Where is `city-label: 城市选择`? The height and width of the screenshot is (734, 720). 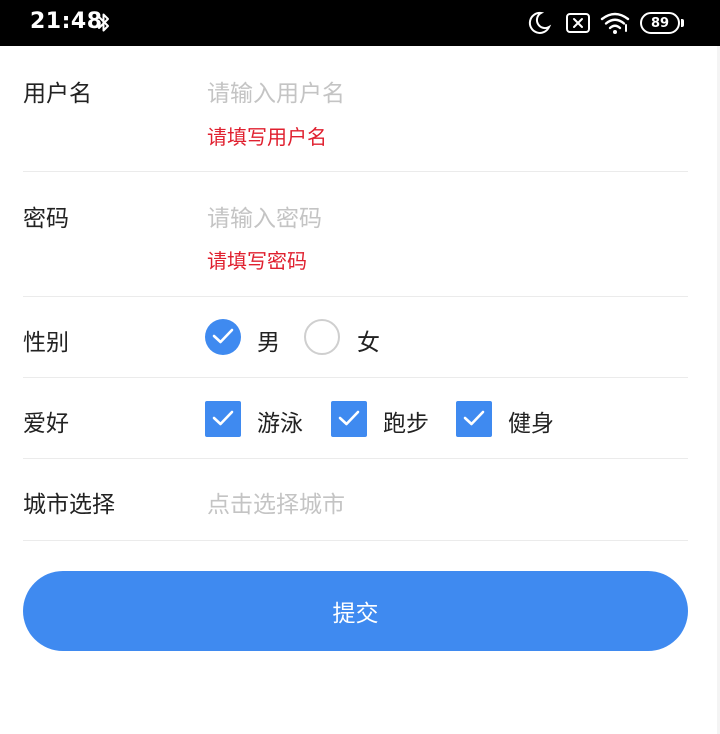 city-label: 城市选择 is located at coordinates (69, 505).